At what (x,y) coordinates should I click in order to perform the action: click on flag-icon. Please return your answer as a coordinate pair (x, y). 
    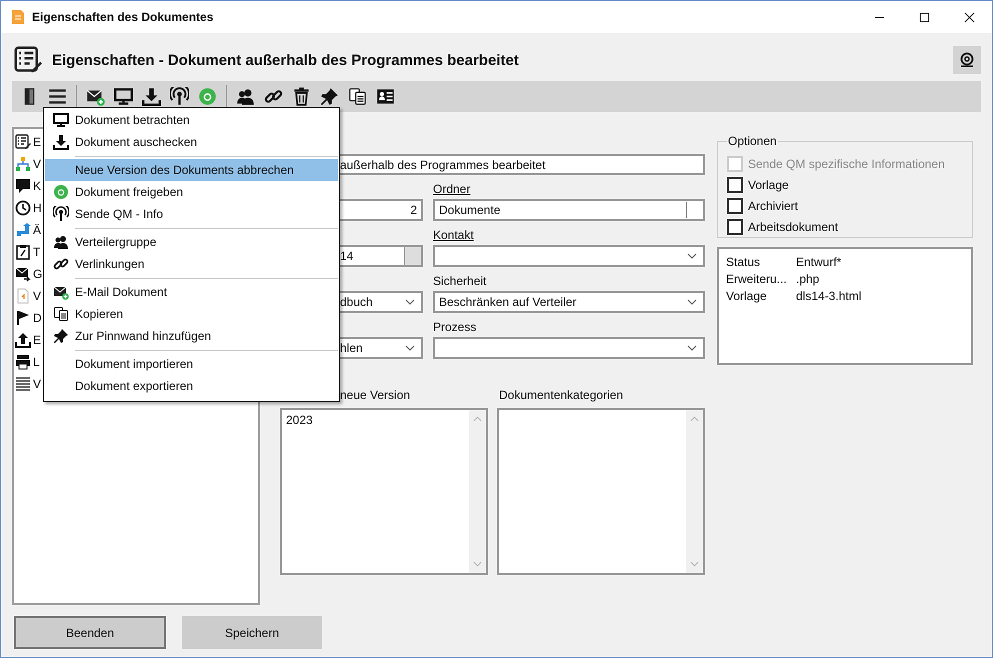
    Looking at the image, I should click on (23, 318).